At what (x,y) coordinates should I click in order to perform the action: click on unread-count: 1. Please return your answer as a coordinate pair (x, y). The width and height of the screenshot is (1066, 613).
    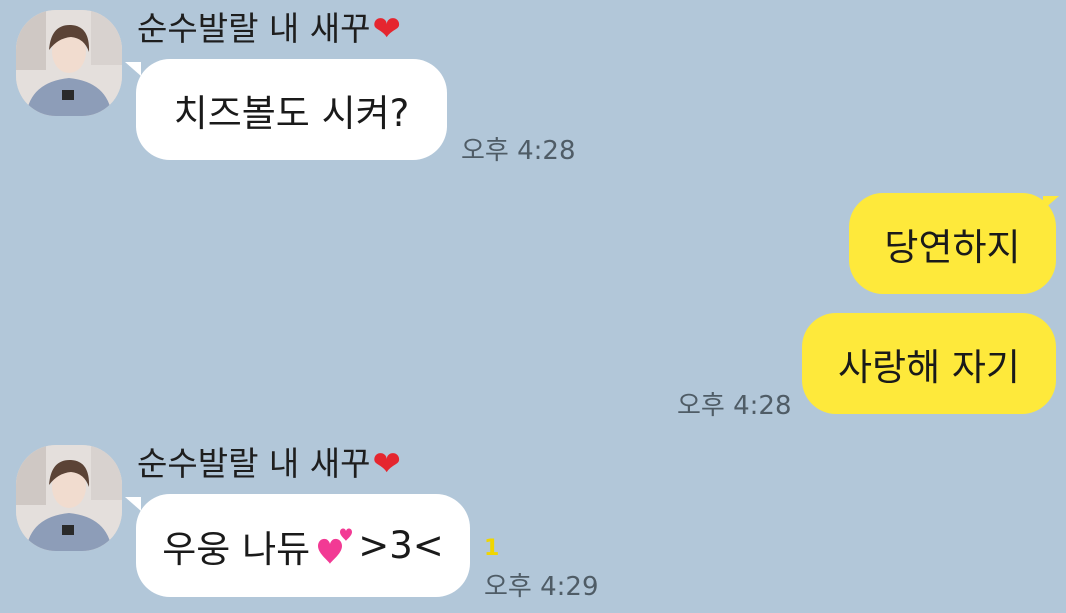
    Looking at the image, I should click on (492, 548).